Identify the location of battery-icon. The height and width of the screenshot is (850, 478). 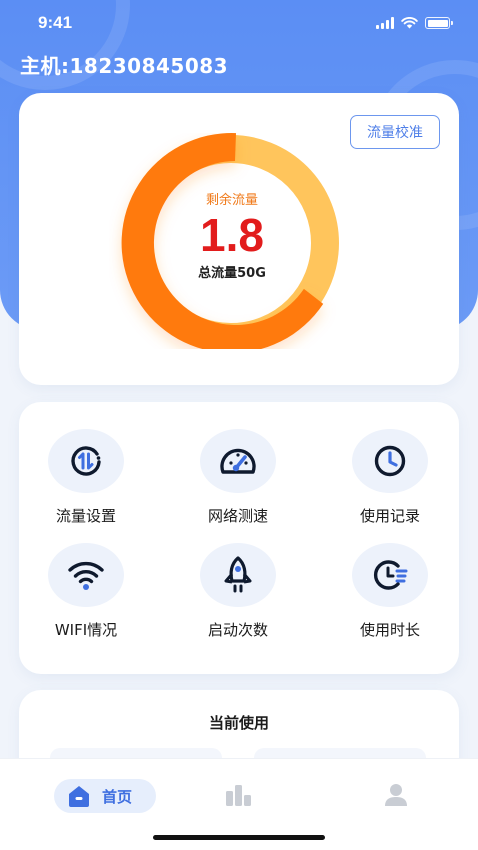
(439, 23).